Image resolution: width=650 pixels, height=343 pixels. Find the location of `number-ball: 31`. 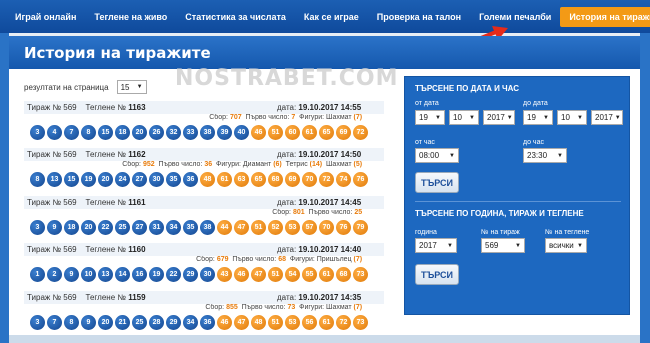

number-ball: 31 is located at coordinates (156, 227).